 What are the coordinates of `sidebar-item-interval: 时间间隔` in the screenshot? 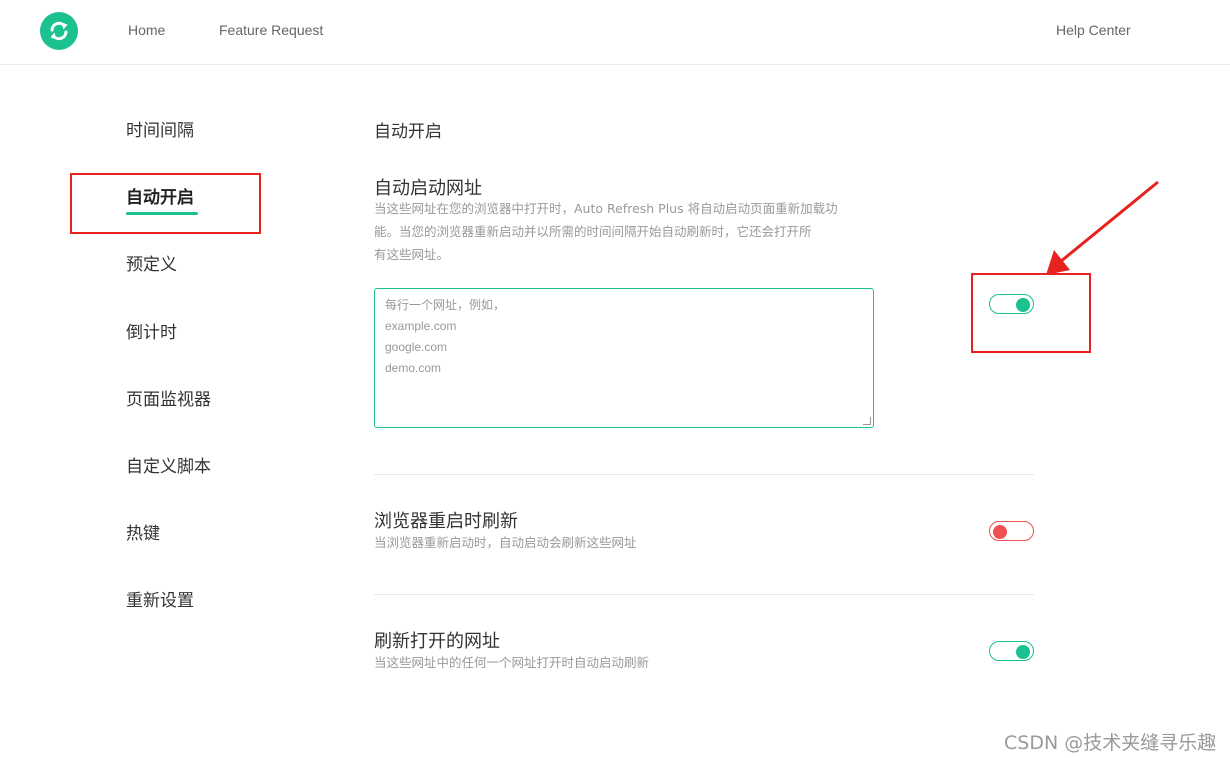 It's located at (160, 128).